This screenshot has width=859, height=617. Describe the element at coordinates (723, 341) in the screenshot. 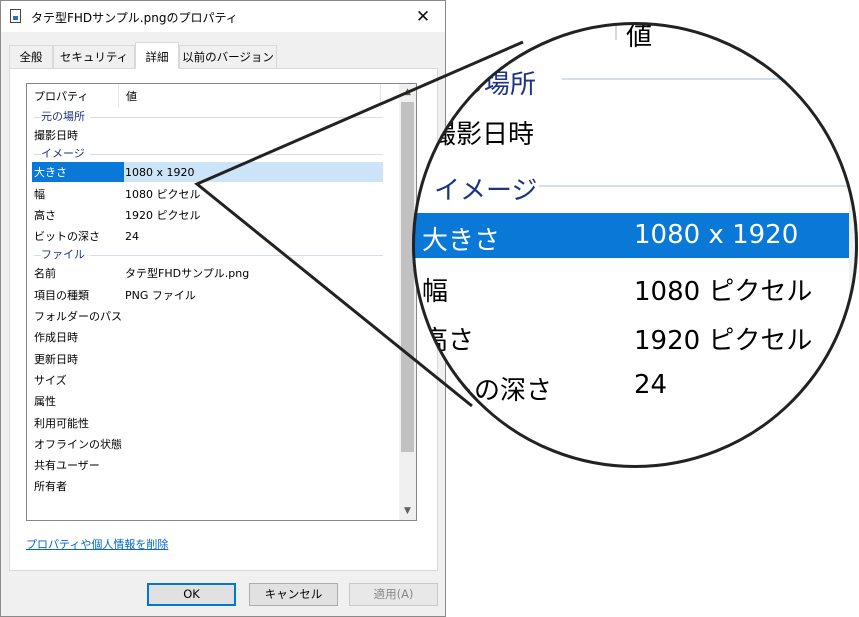

I see `magnified-height-value: 1920 ピクセル` at that location.